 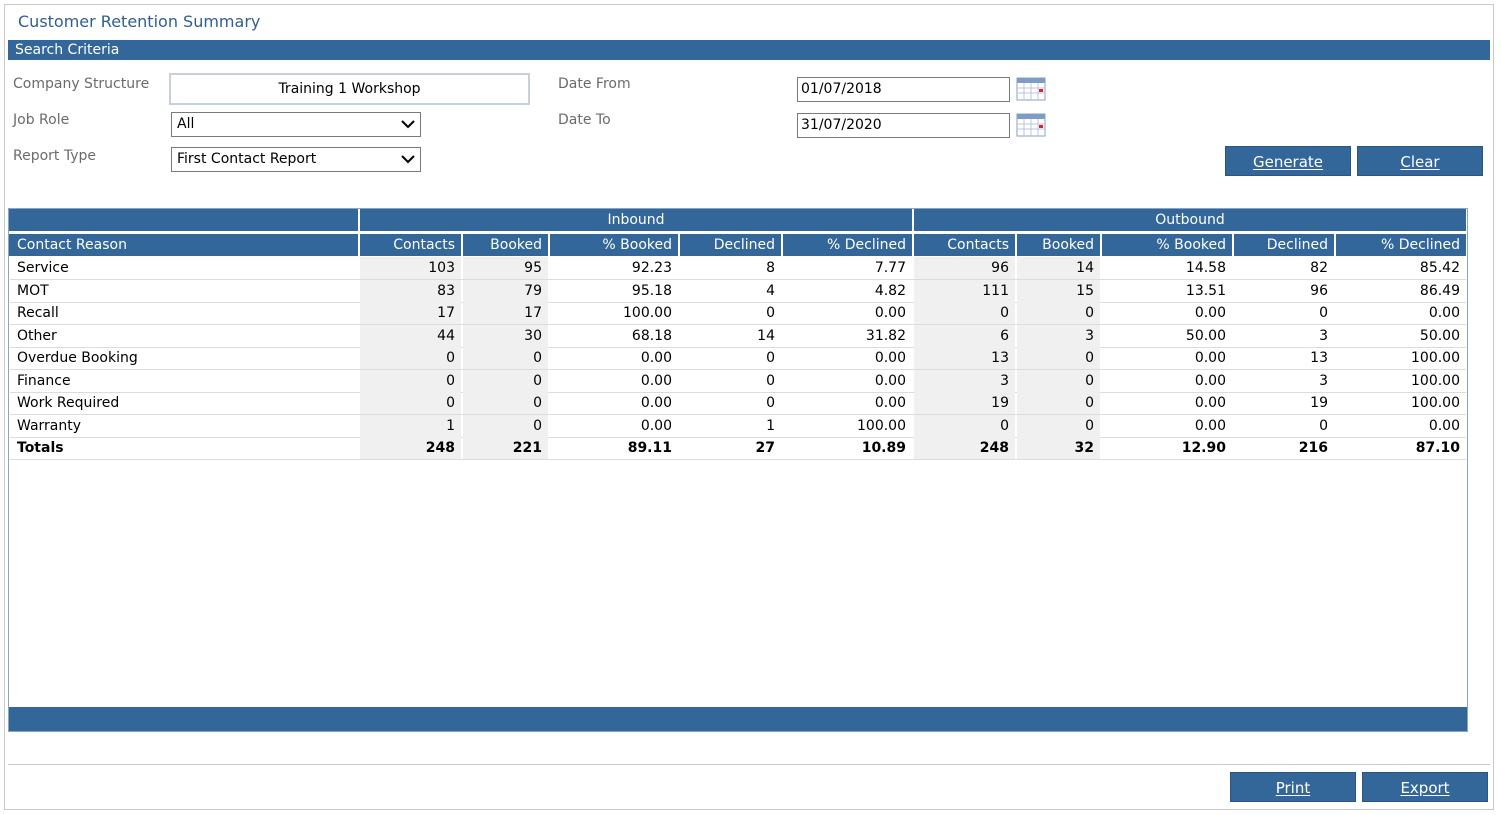 I want to click on table-cell-inbound-declined: 8, so click(x=770, y=268).